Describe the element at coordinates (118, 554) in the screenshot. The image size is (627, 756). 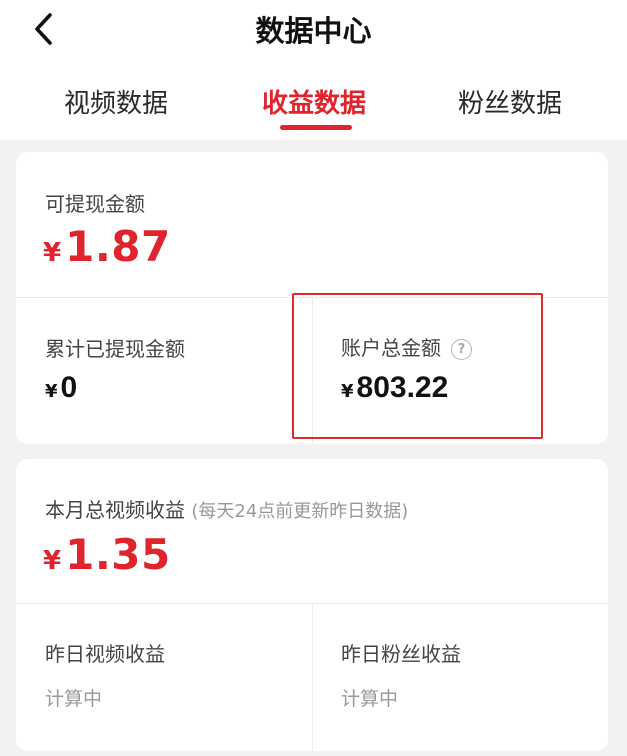
I see `amount-value: 1.35` at that location.